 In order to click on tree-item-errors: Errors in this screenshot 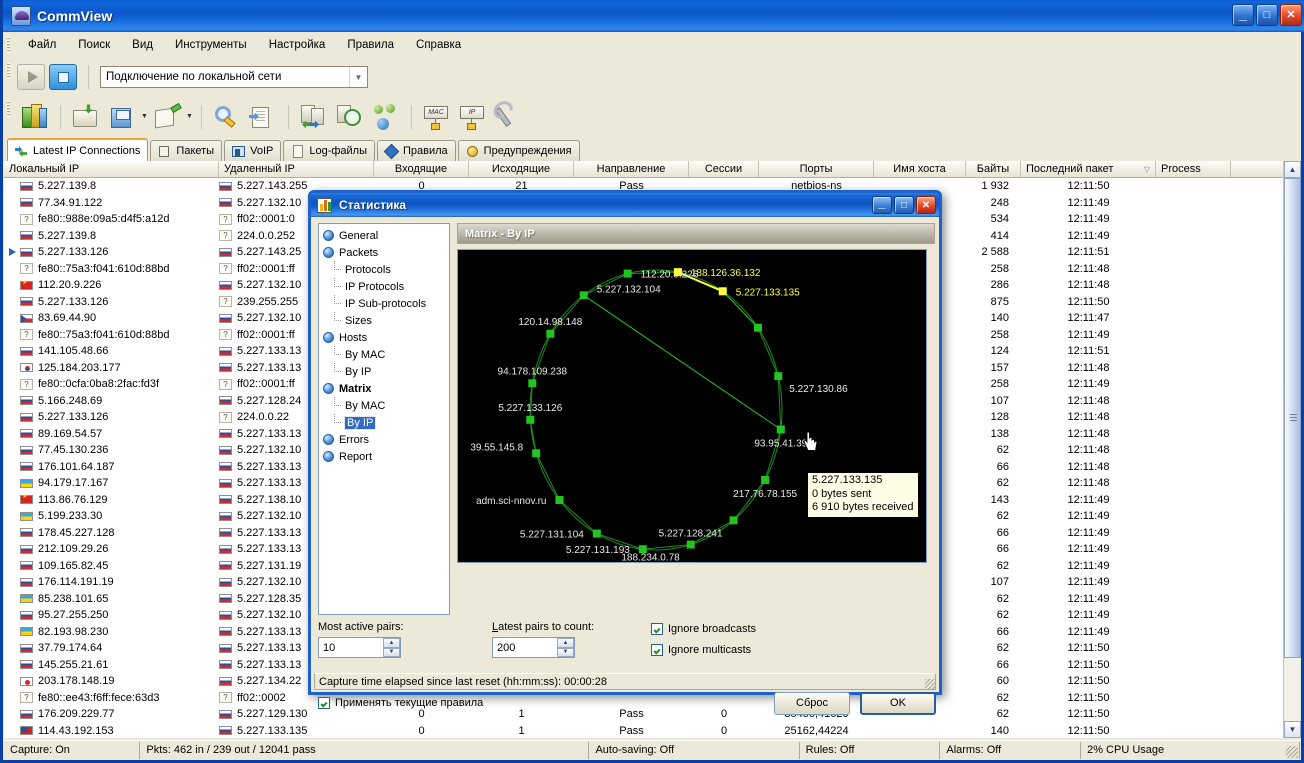, I will do `click(386, 439)`.